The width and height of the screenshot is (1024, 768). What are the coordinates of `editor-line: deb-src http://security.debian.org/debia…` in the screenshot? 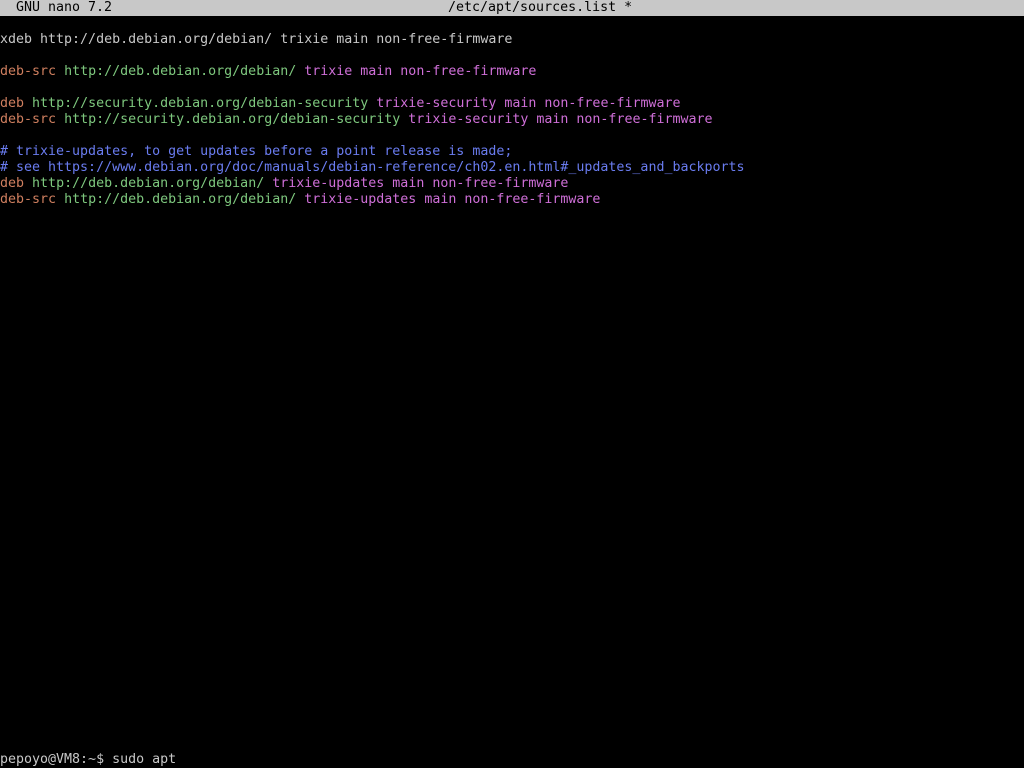 It's located at (512, 120).